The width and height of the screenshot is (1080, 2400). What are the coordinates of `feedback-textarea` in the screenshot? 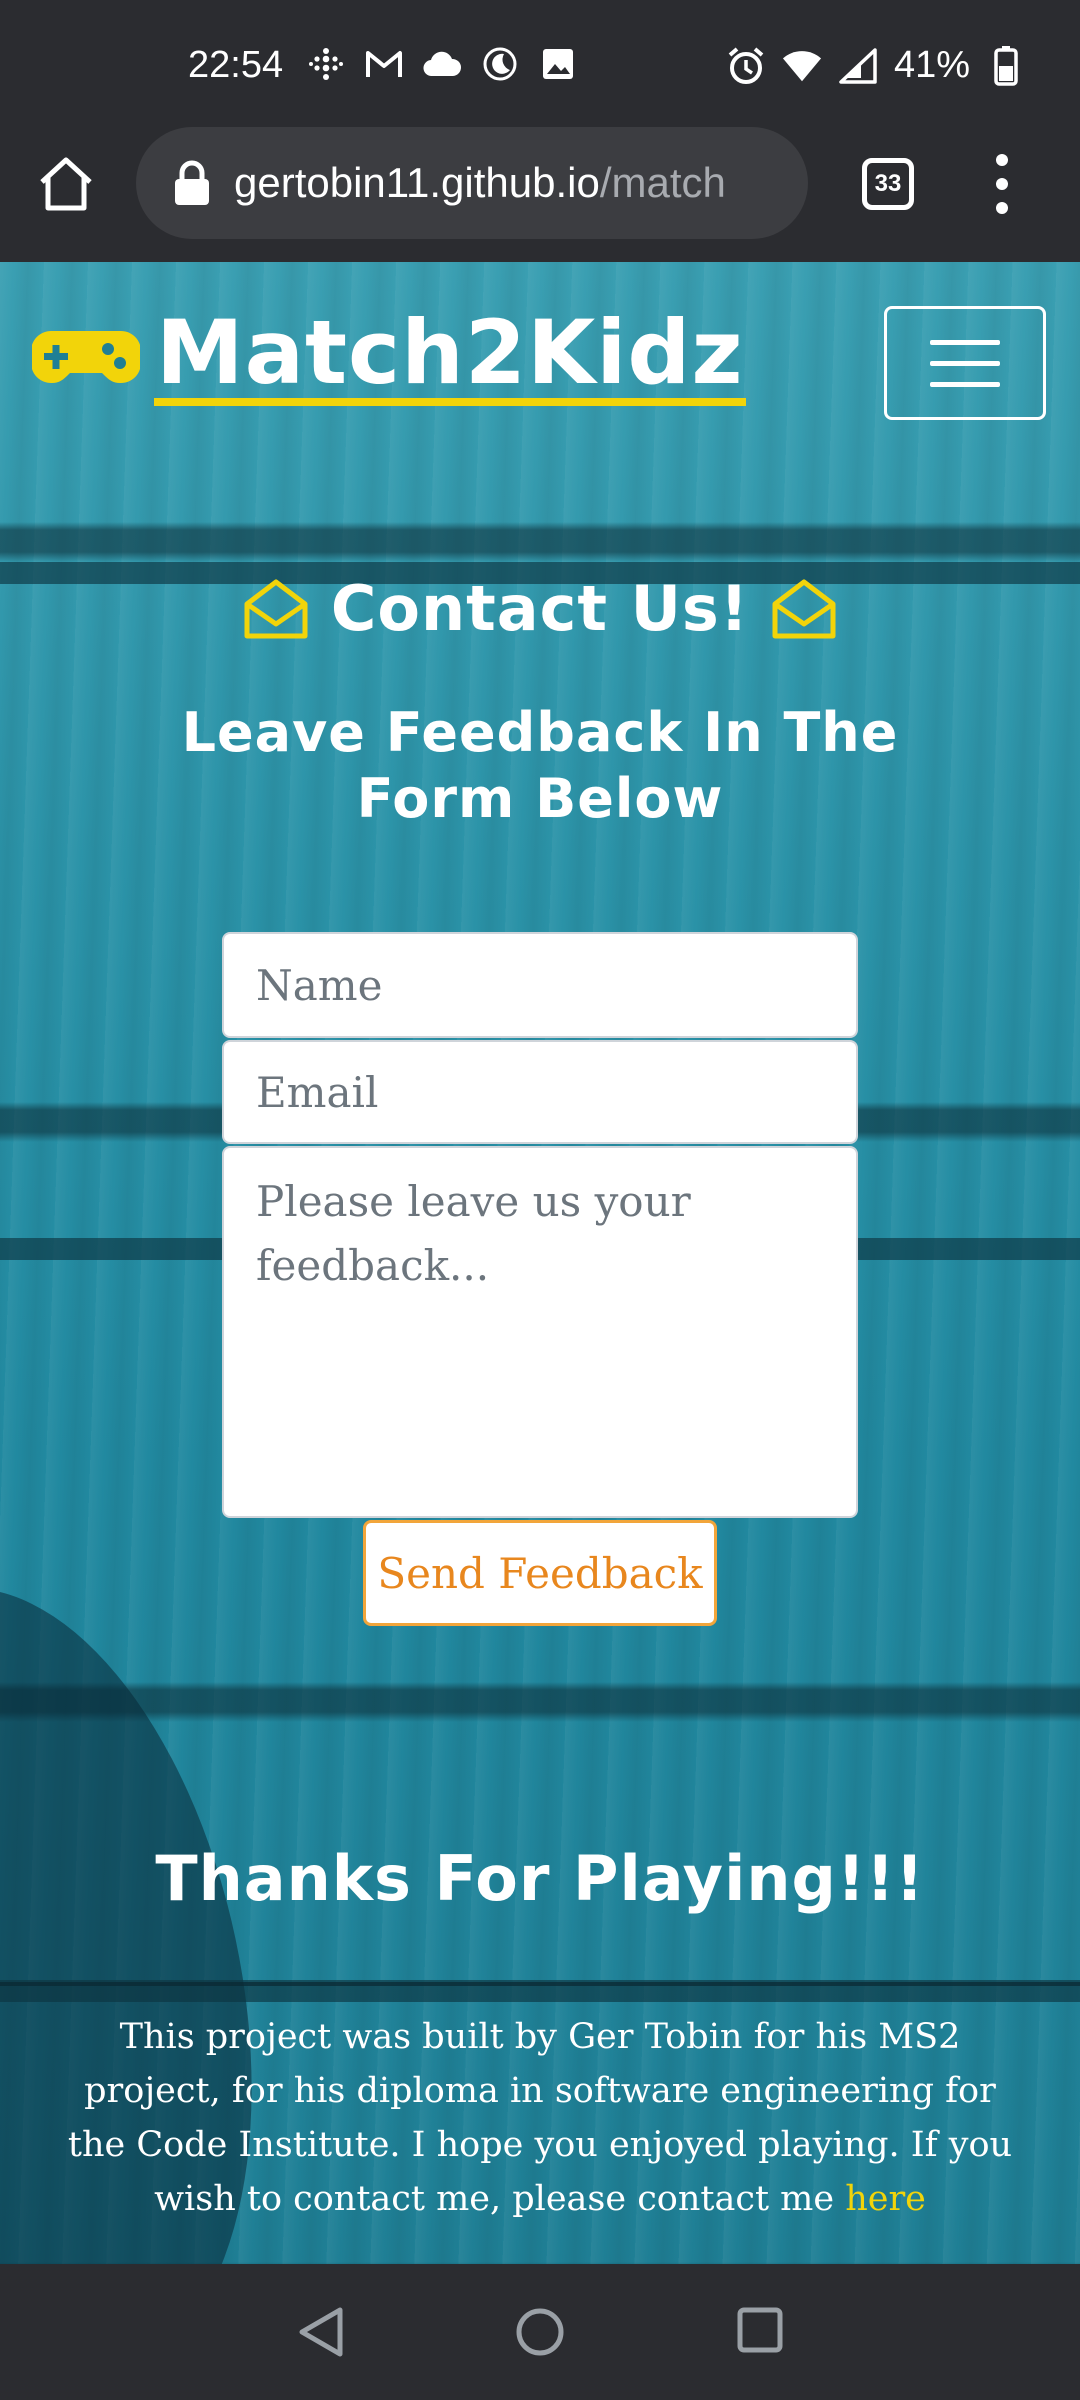 It's located at (540, 1332).